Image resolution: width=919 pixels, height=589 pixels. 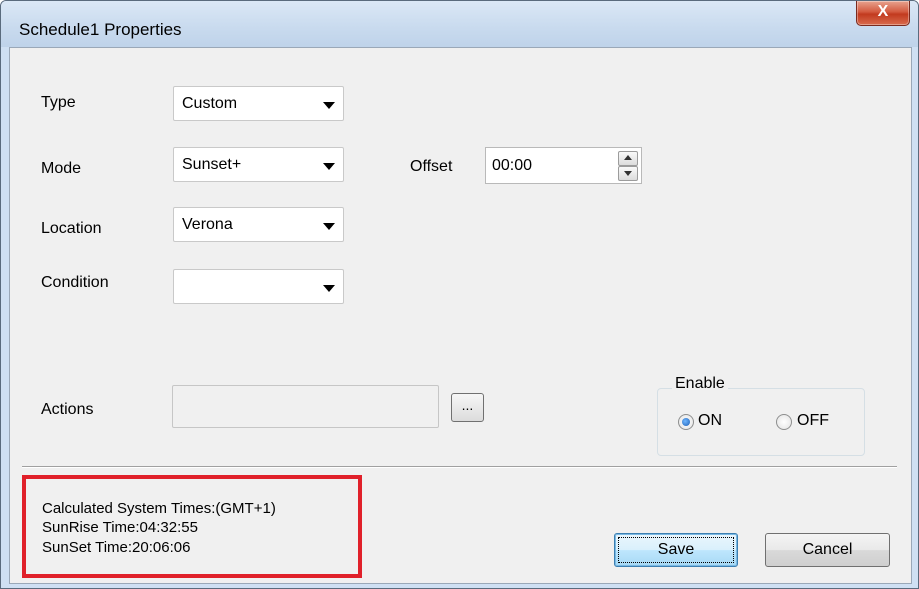 I want to click on arrow-down-icon, so click(x=628, y=173).